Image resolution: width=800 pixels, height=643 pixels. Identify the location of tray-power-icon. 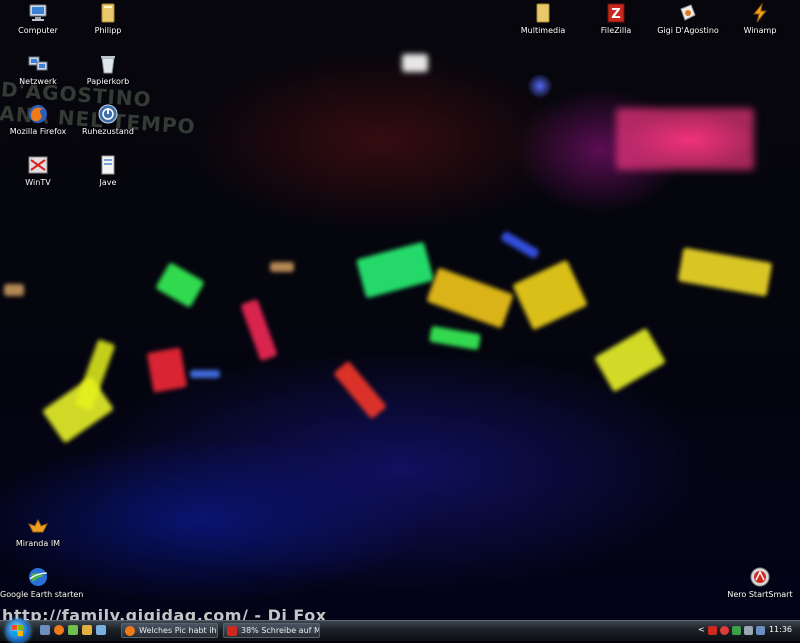
(760, 630).